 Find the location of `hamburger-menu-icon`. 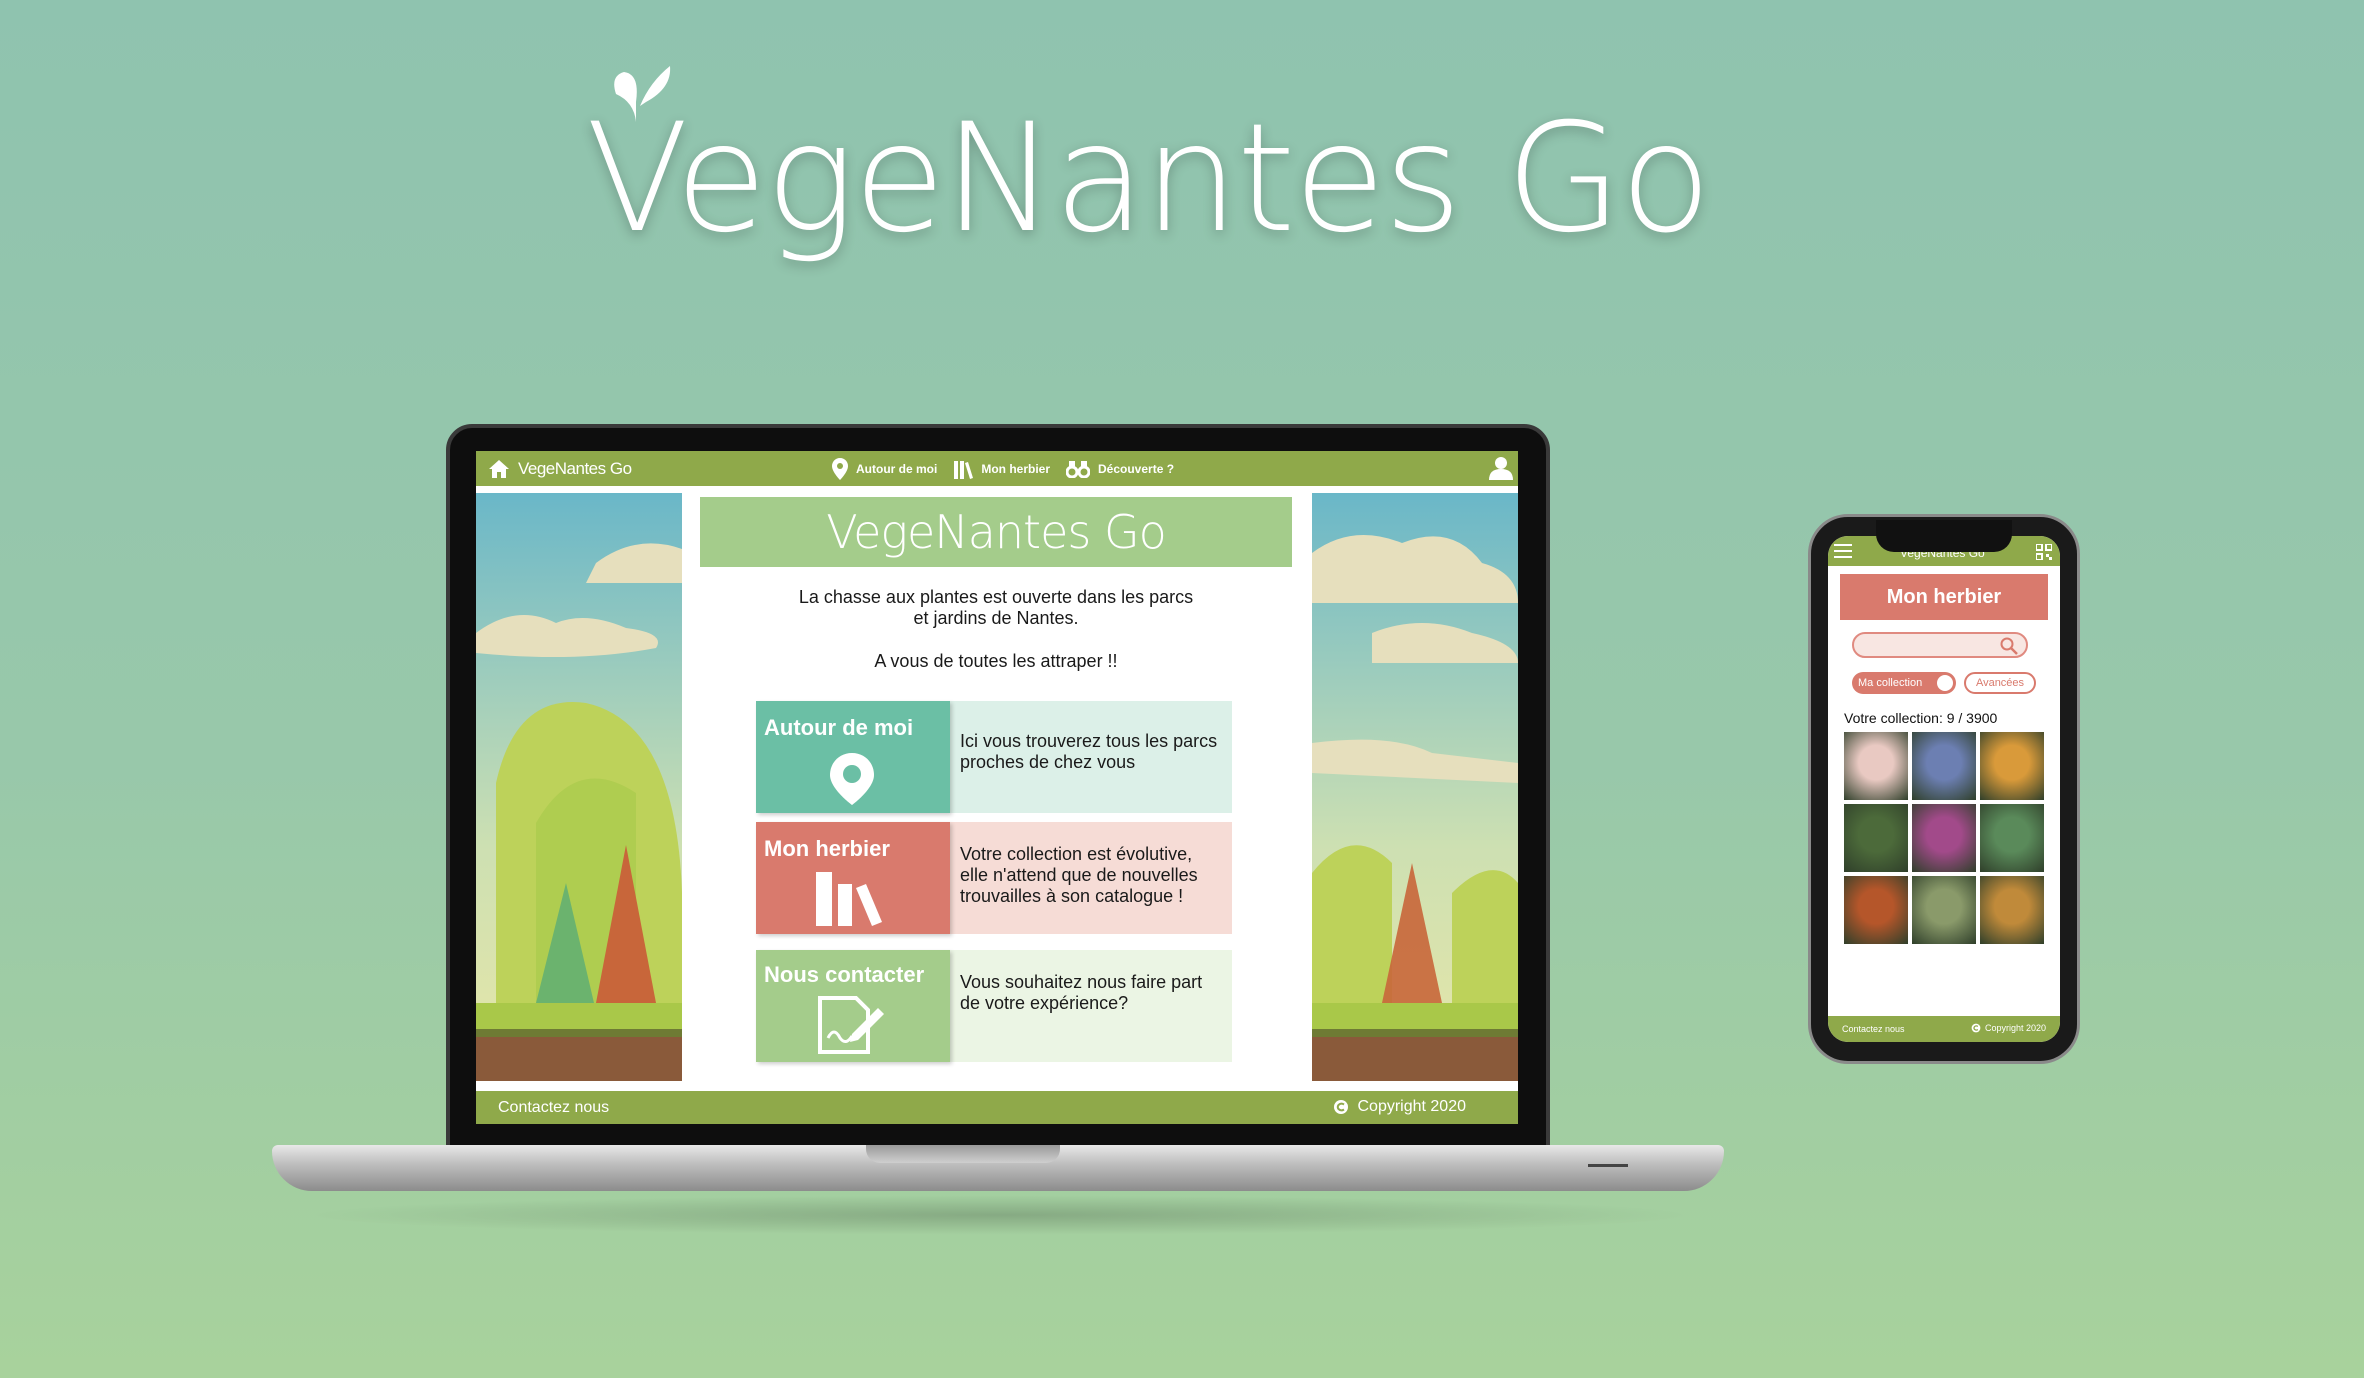

hamburger-menu-icon is located at coordinates (1843, 551).